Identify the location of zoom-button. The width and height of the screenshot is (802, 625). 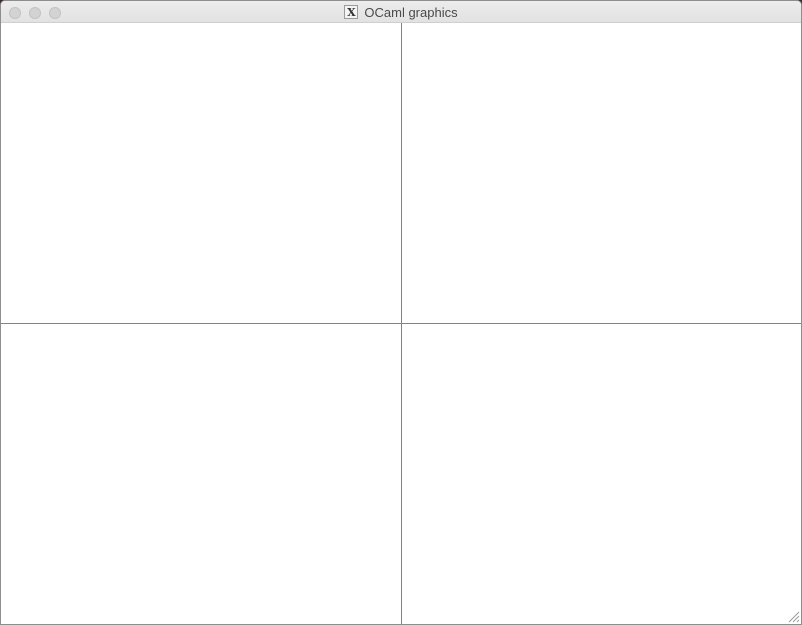
(55, 13).